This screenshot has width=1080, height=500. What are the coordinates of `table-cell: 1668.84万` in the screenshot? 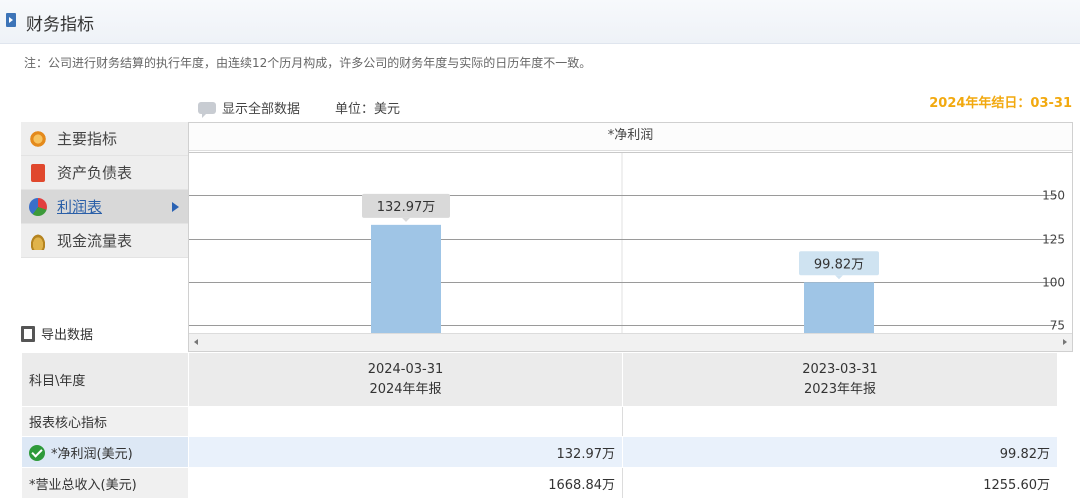 It's located at (405, 483).